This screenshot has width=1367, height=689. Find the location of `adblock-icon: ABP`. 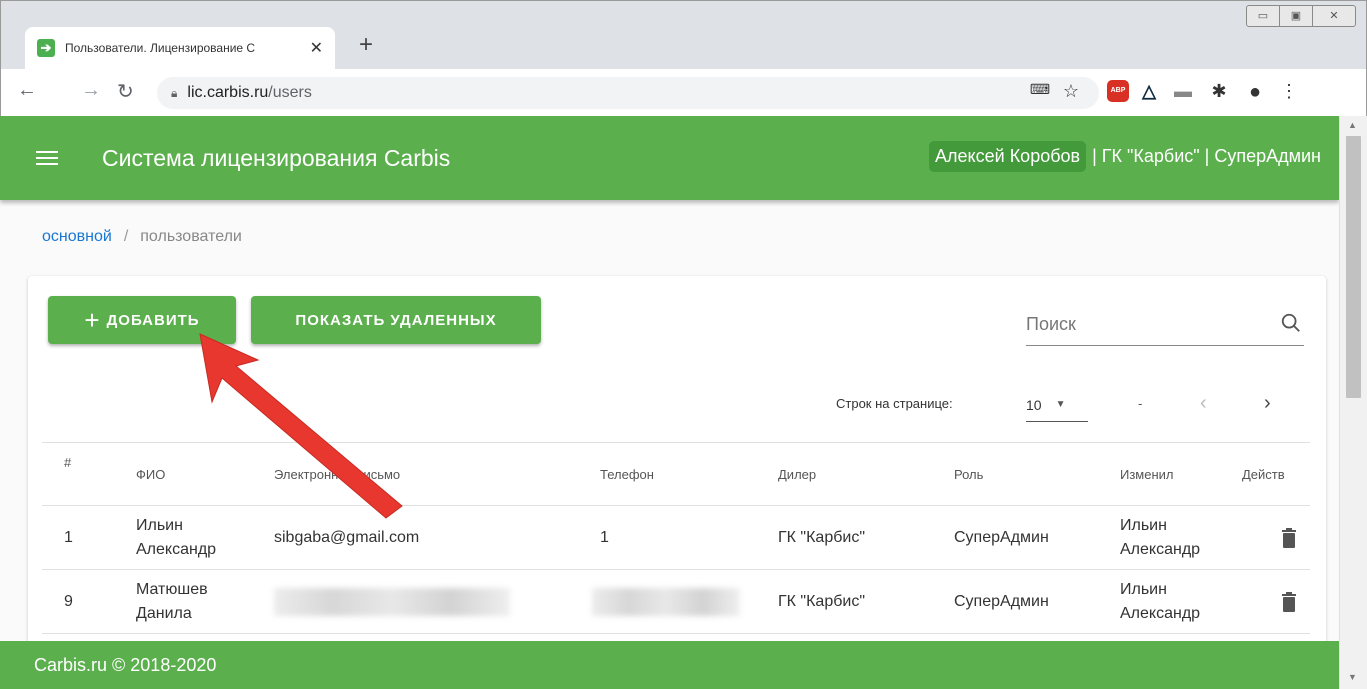

adblock-icon: ABP is located at coordinates (1118, 91).